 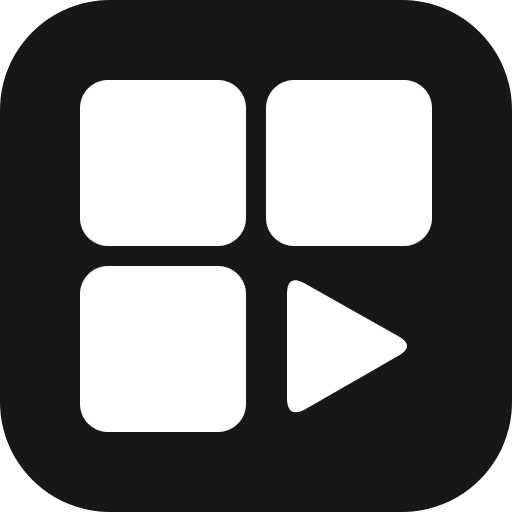 What do you see at coordinates (163, 163) in the screenshot?
I see `tile-top-left` at bounding box center [163, 163].